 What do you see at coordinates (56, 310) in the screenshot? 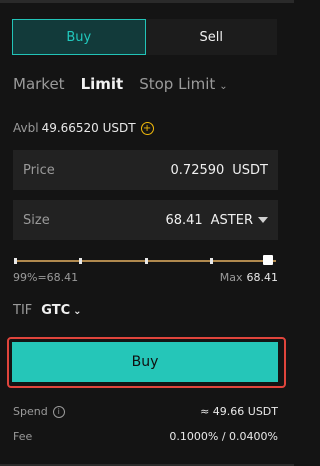
I see `tif-value: GTC` at bounding box center [56, 310].